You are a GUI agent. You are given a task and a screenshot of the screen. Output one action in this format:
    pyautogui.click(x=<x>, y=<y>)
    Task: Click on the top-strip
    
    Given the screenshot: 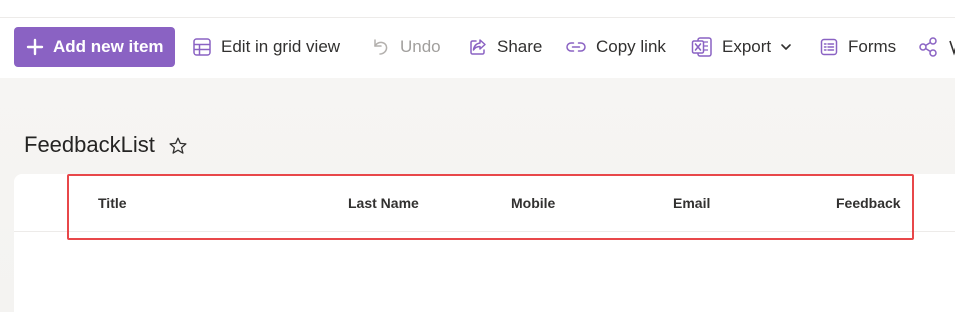 What is the action you would take?
    pyautogui.click(x=477, y=9)
    